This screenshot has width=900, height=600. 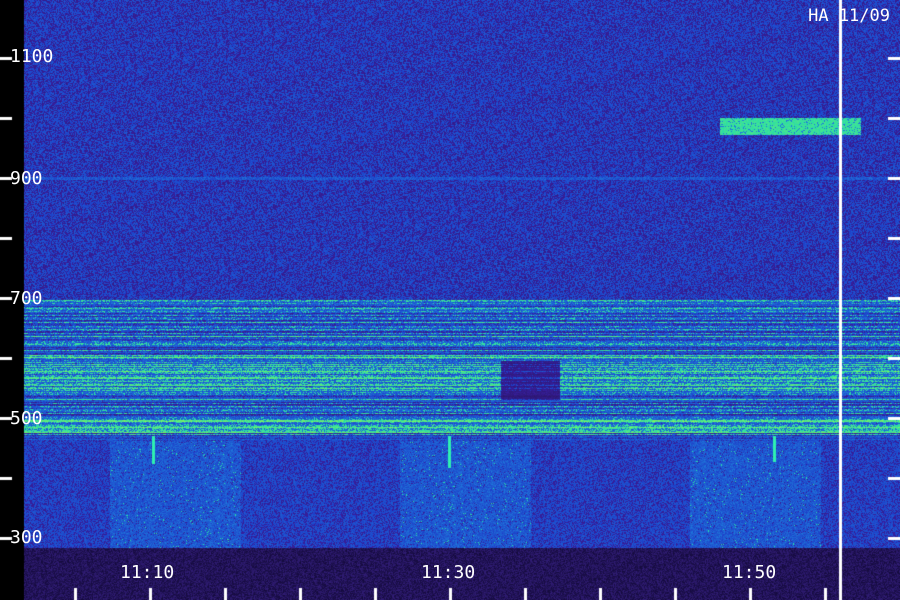 I want to click on x-tick-label-1150: 11:50, so click(x=749, y=572).